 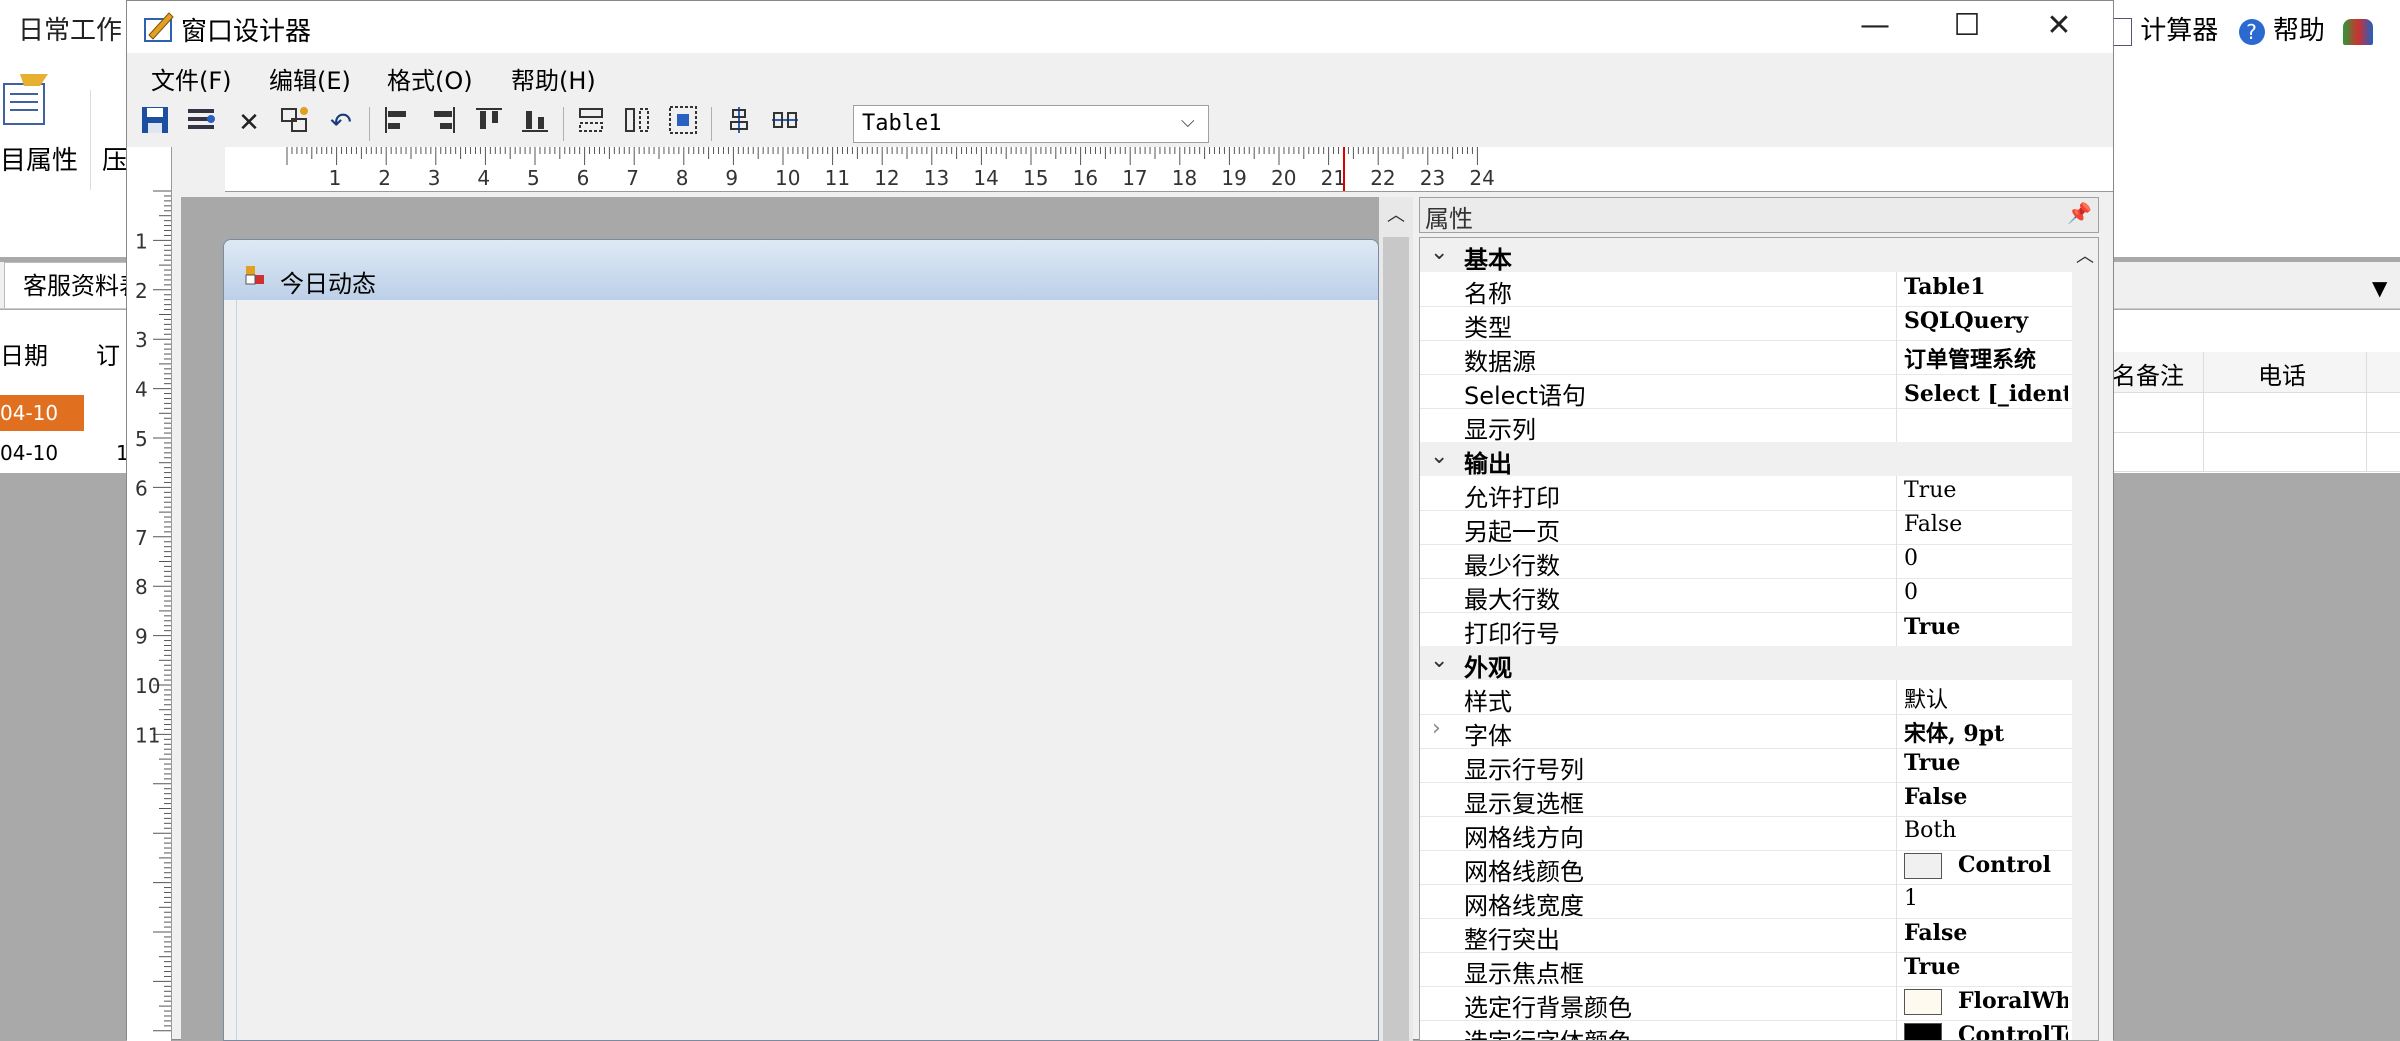 I want to click on property-value: Both, so click(x=1986, y=830).